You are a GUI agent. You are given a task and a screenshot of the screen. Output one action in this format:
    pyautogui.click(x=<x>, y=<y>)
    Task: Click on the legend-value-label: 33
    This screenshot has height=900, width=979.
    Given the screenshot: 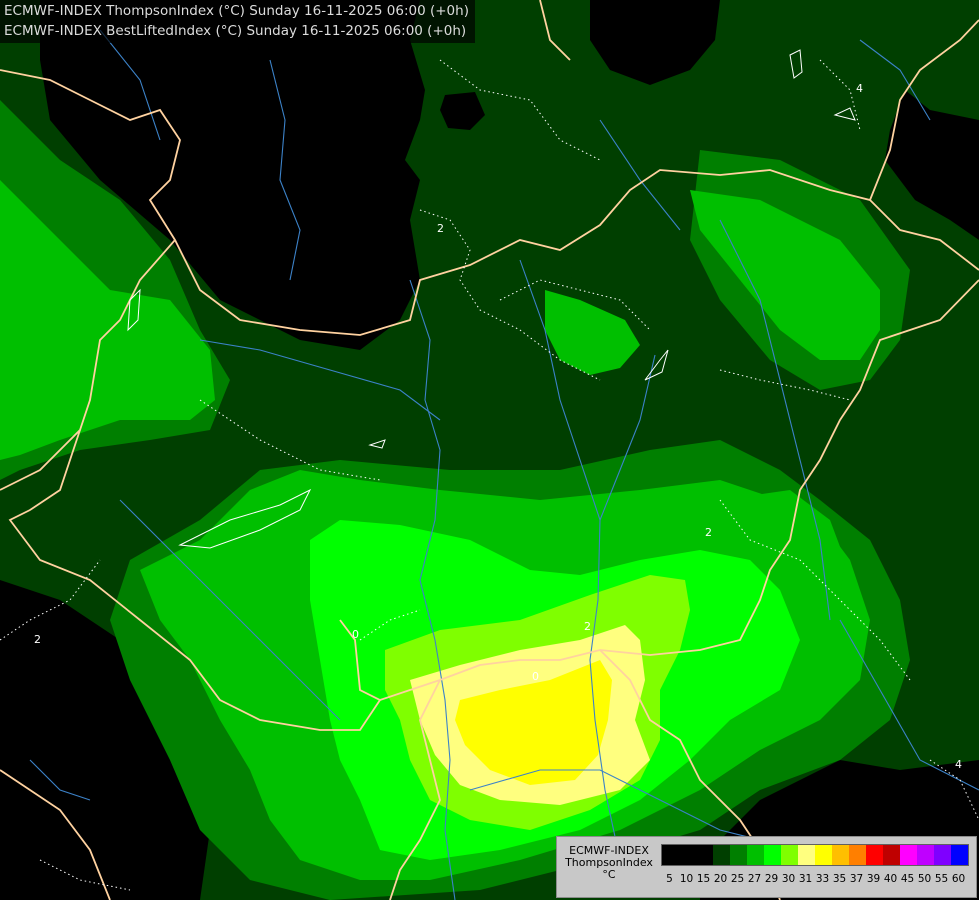 What is the action you would take?
    pyautogui.click(x=822, y=879)
    